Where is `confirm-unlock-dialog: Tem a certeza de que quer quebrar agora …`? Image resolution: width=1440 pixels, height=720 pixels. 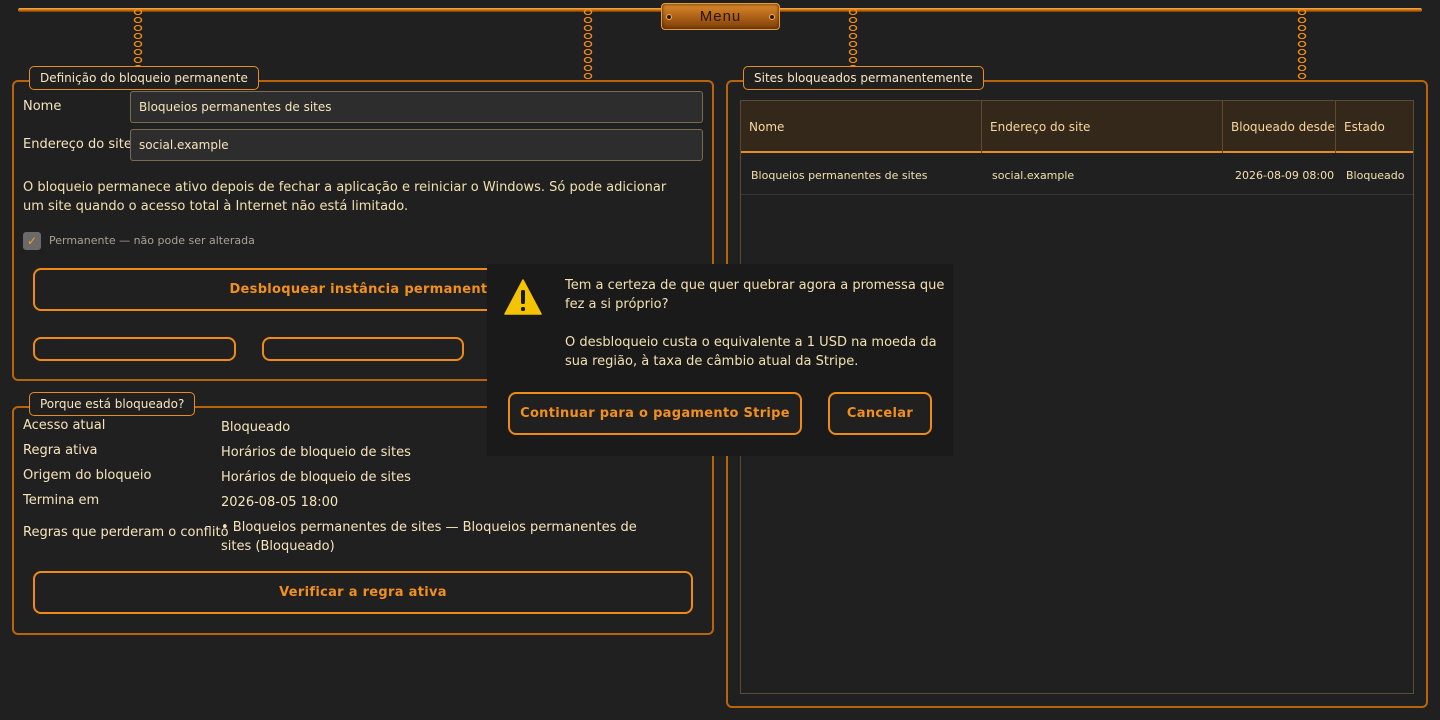
confirm-unlock-dialog: Tem a certeza de que quer quebrar agora … is located at coordinates (720, 360).